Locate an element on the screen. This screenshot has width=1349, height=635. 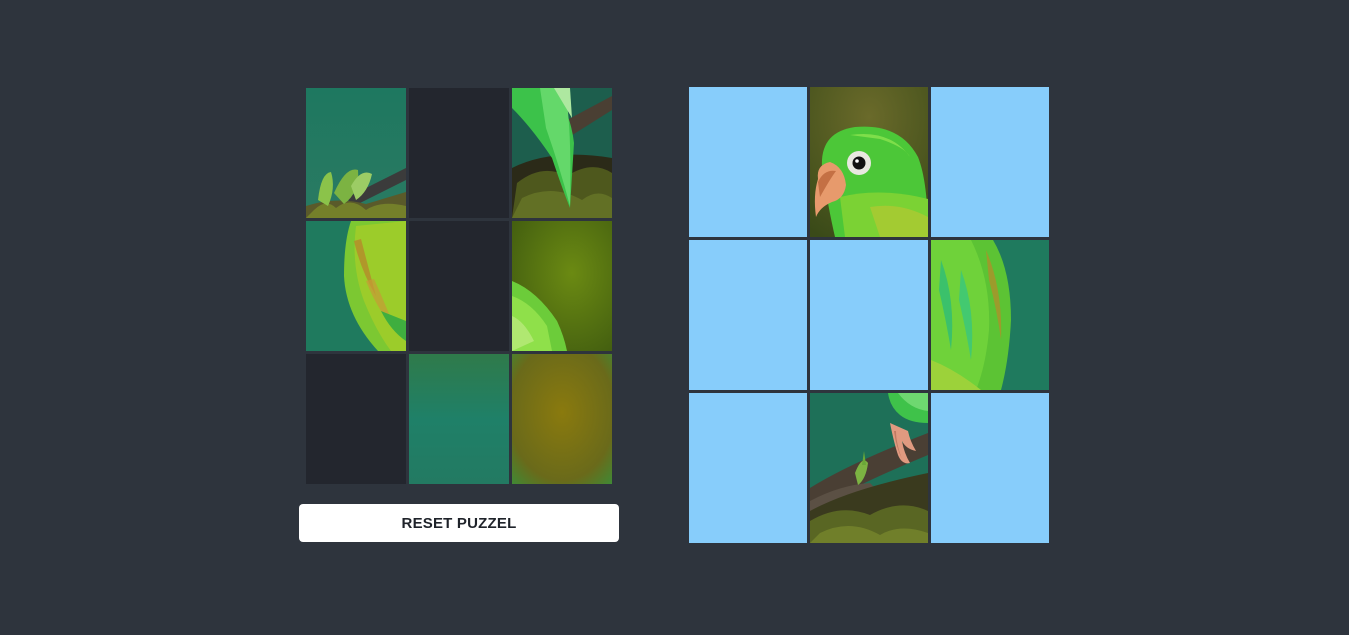
parrot-piece-head is located at coordinates (869, 162).